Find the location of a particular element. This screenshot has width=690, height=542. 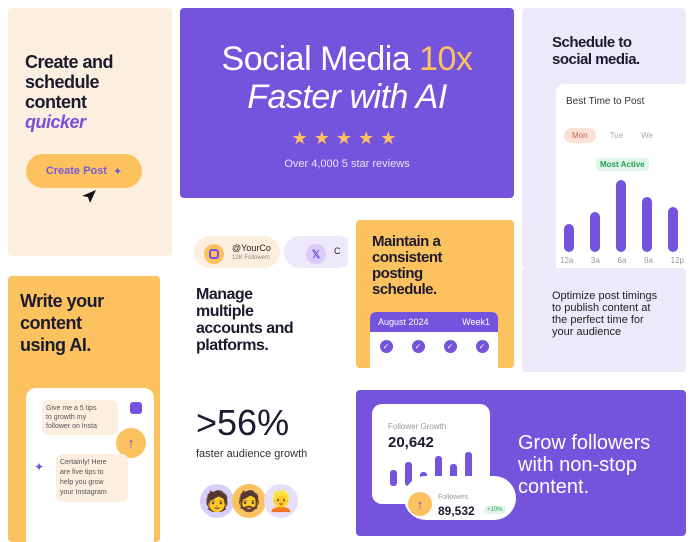

hour-labels: 12a 3a 6a 9a 12p is located at coordinates (622, 260).